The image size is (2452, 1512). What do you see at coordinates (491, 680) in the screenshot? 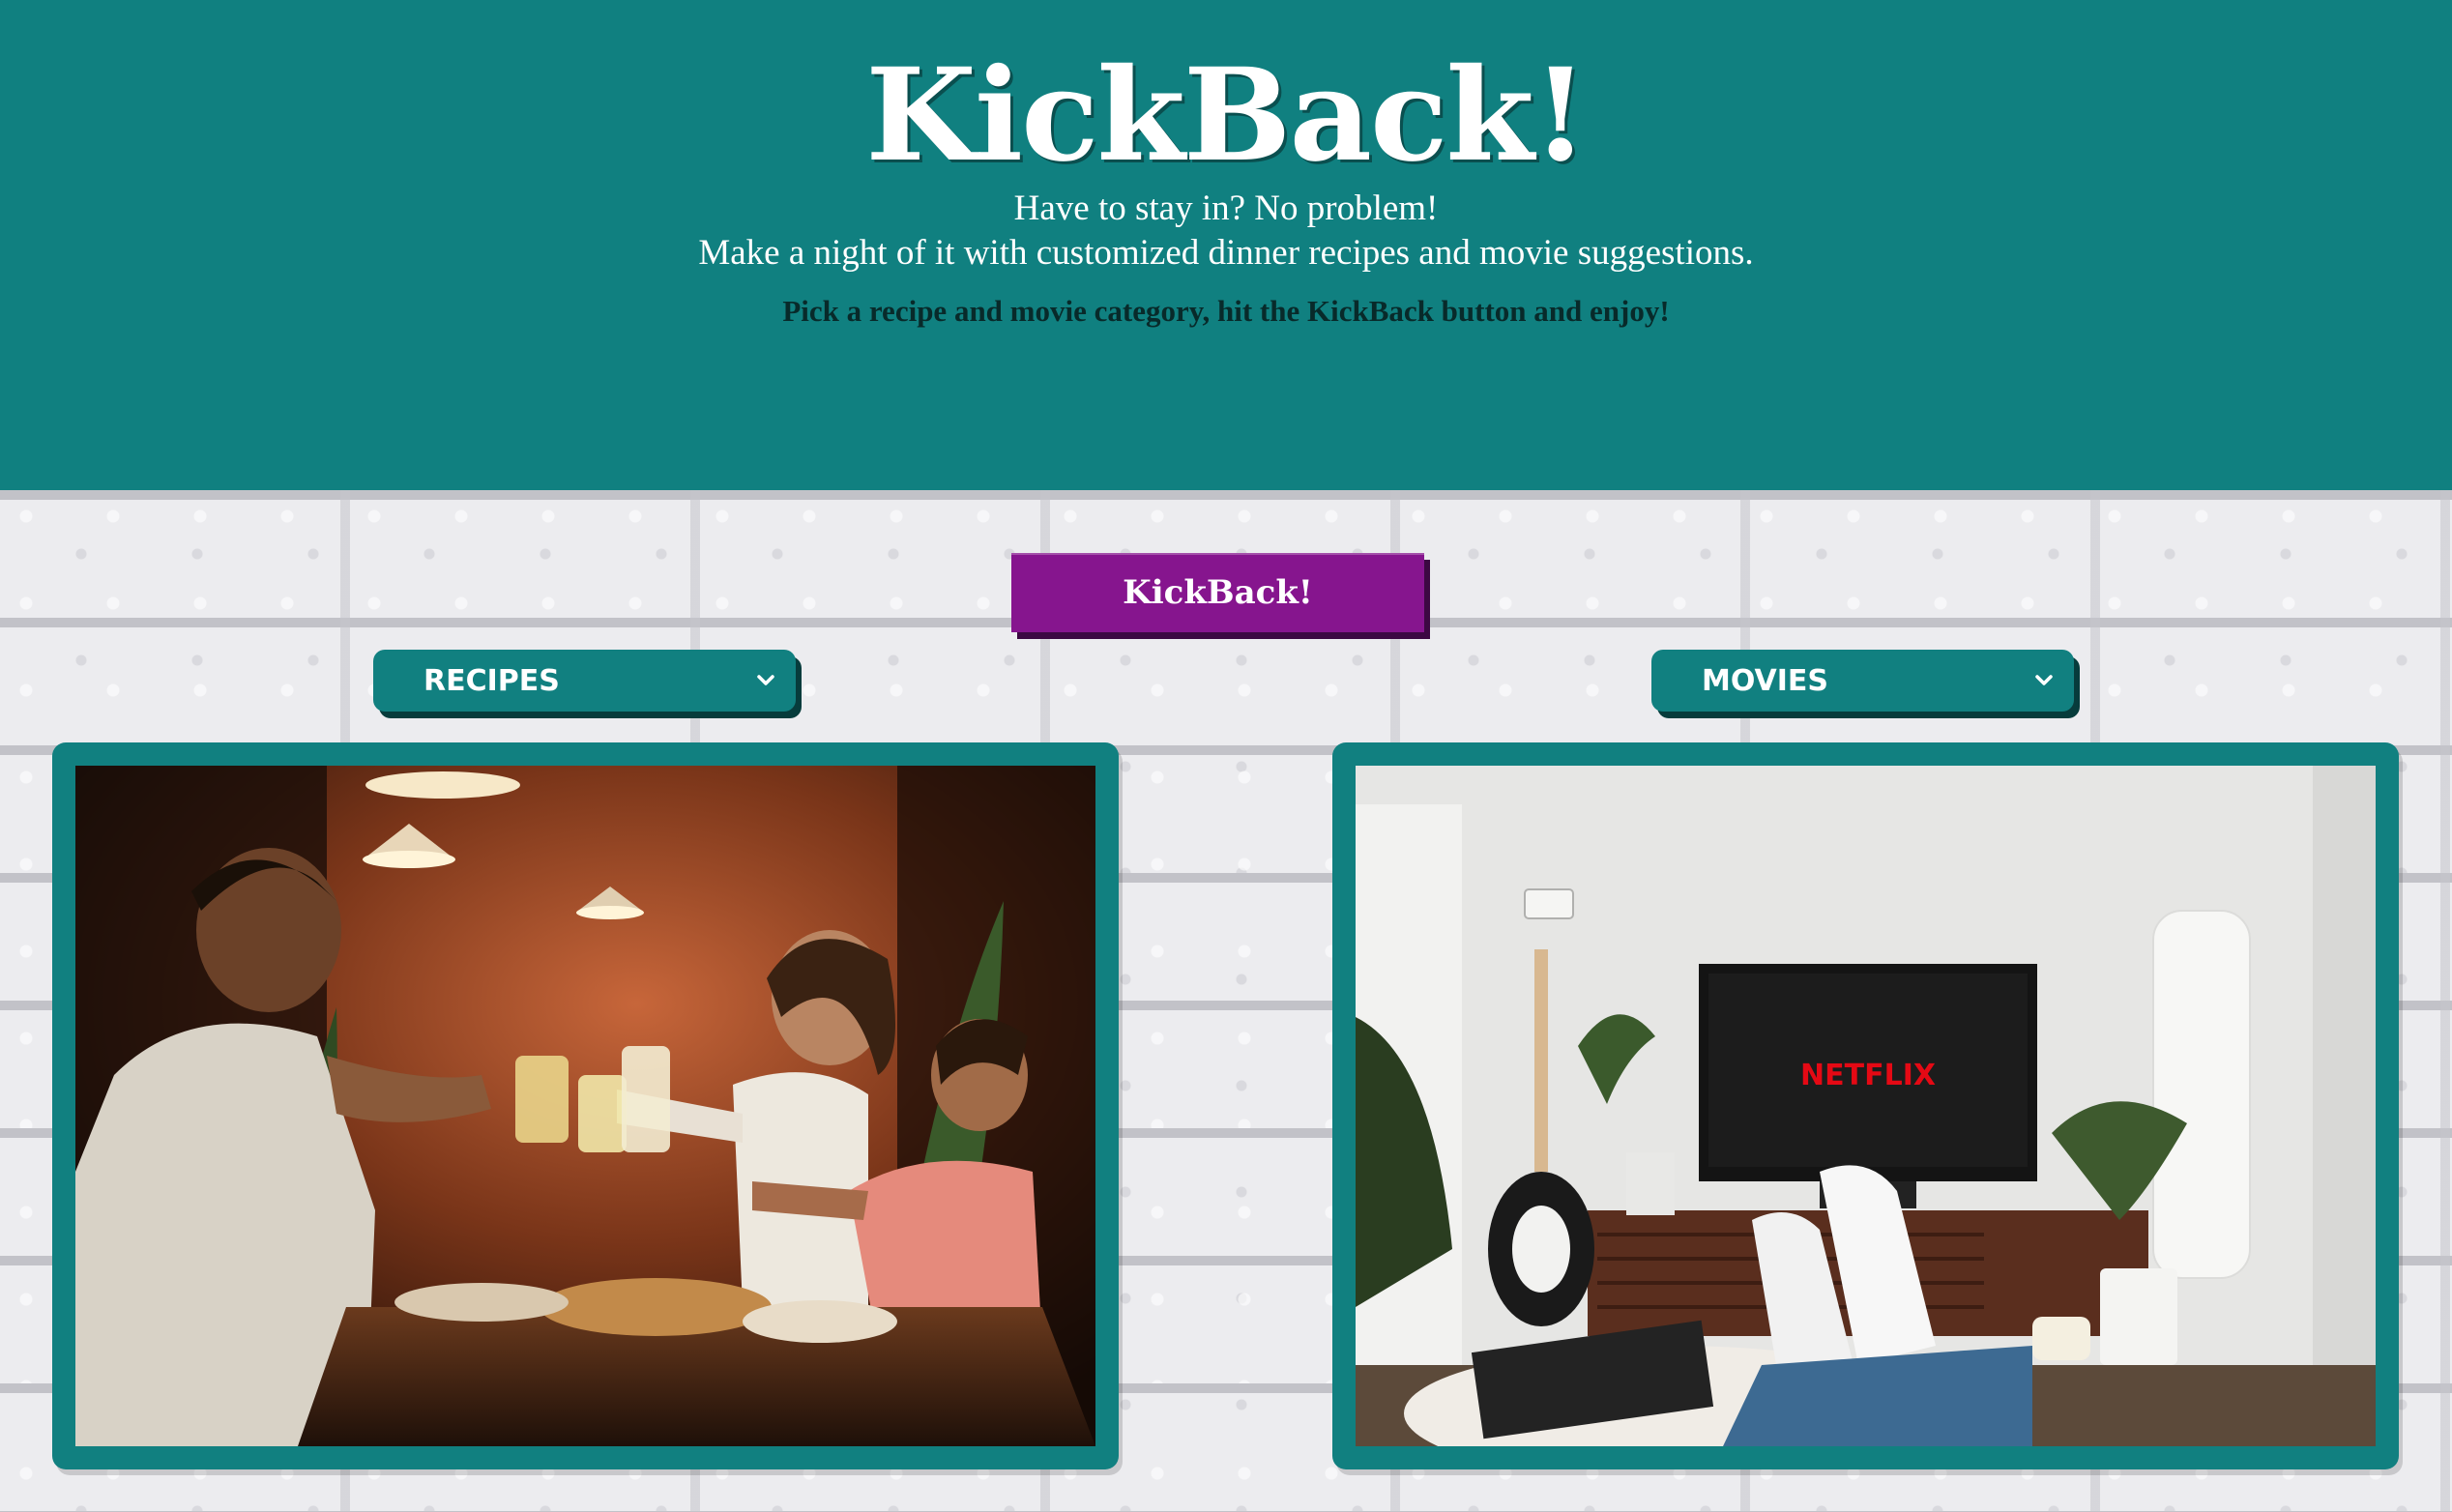
I see `recipes-select-value: RECIPES` at bounding box center [491, 680].